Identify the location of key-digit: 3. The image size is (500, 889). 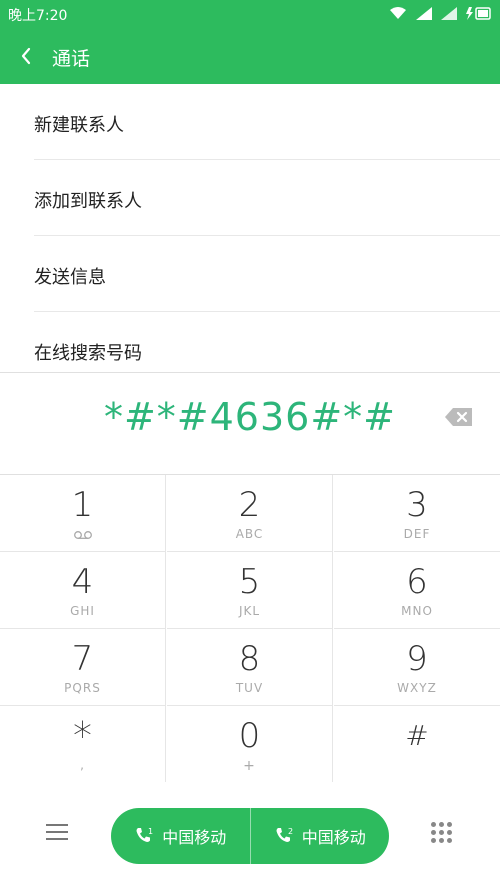
(417, 505).